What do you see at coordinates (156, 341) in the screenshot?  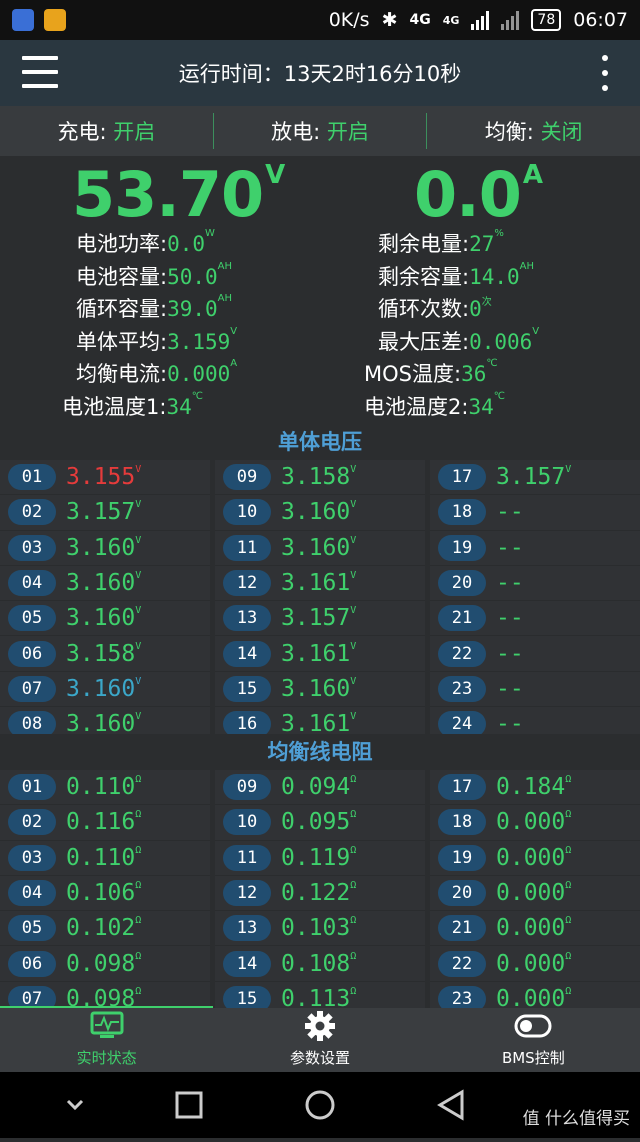 I see `stat-left-3: 单体平均:3.159V` at bounding box center [156, 341].